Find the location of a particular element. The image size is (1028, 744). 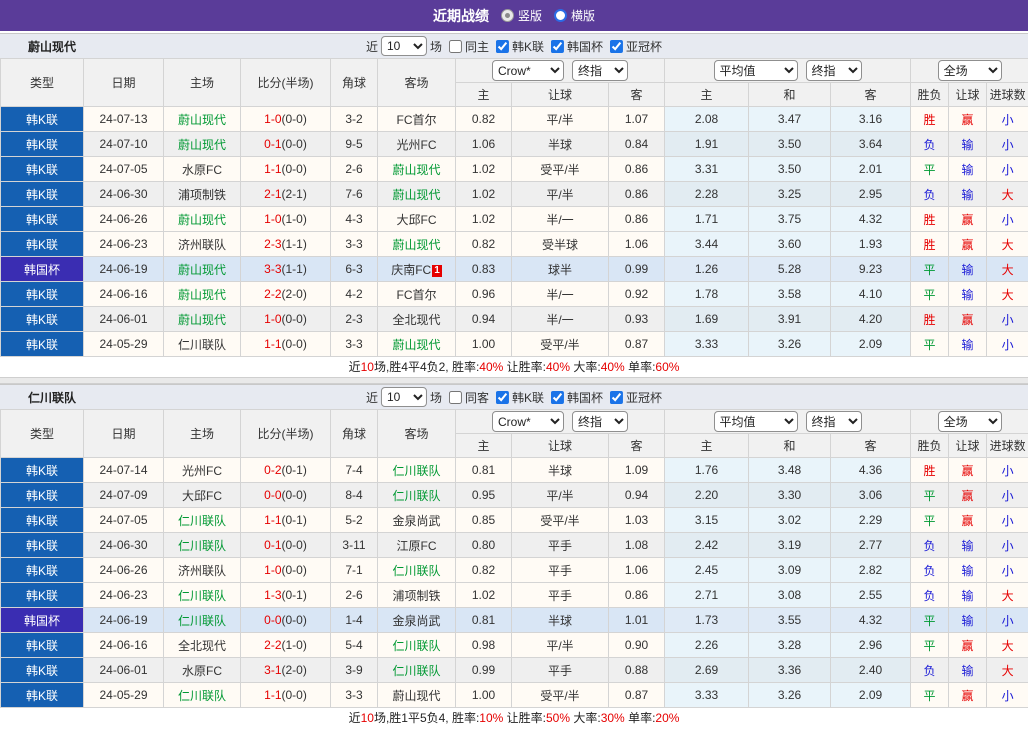

corner-cell: 3-3 is located at coordinates (354, 695).